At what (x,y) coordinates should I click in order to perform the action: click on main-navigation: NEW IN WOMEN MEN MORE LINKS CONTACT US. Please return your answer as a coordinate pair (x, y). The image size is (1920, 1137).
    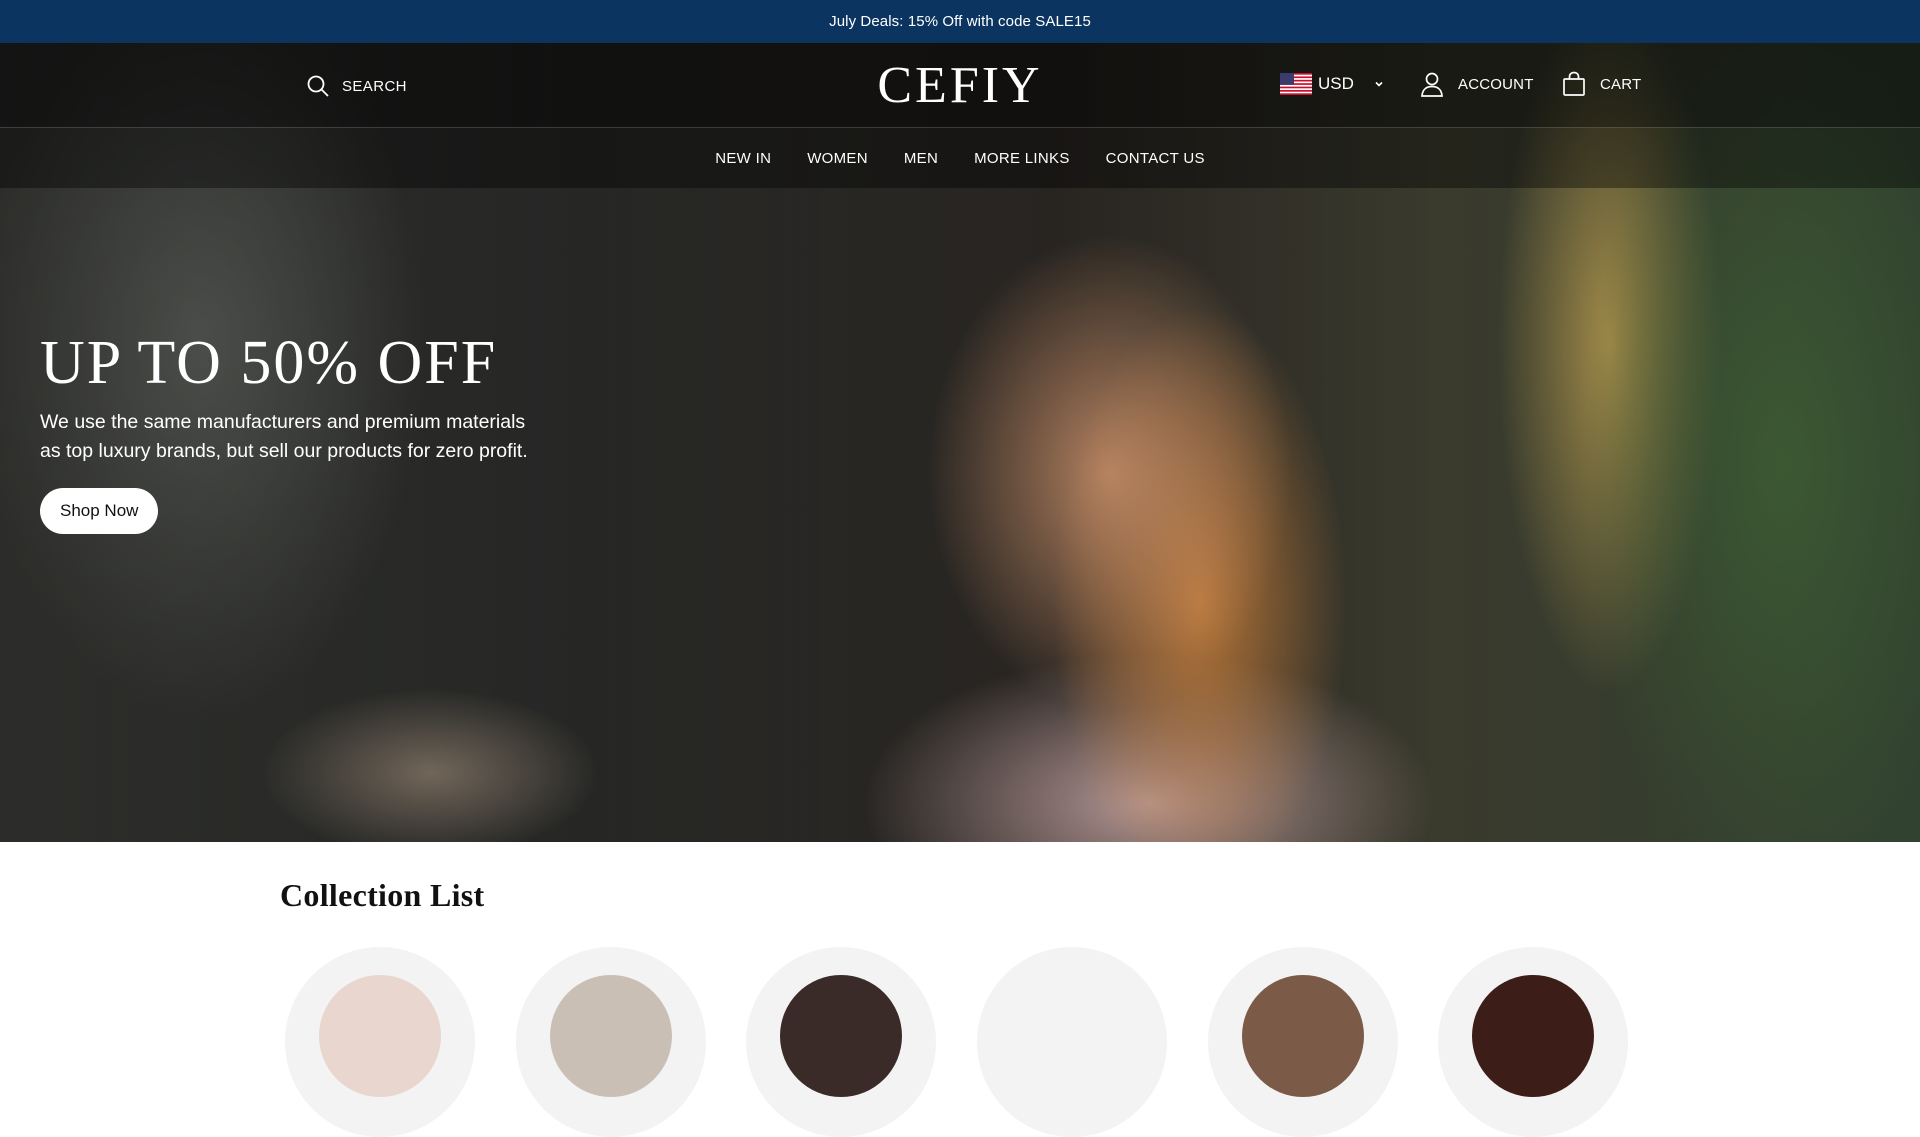
    Looking at the image, I should click on (960, 158).